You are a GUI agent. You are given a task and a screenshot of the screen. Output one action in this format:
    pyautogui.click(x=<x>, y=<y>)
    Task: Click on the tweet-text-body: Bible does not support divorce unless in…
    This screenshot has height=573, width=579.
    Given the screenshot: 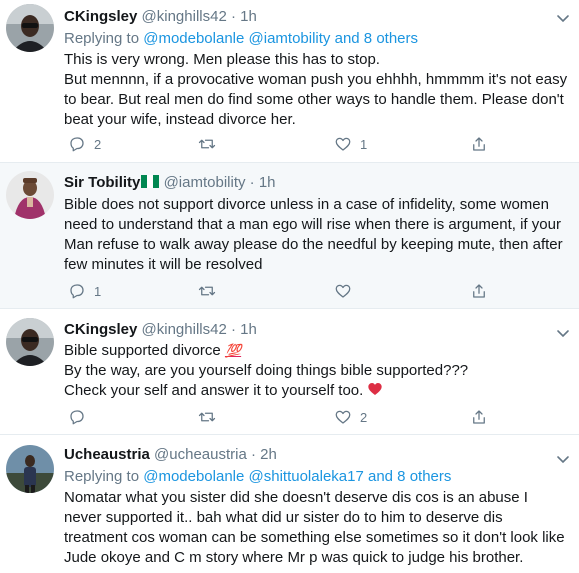 What is the action you would take?
    pyautogui.click(x=313, y=234)
    